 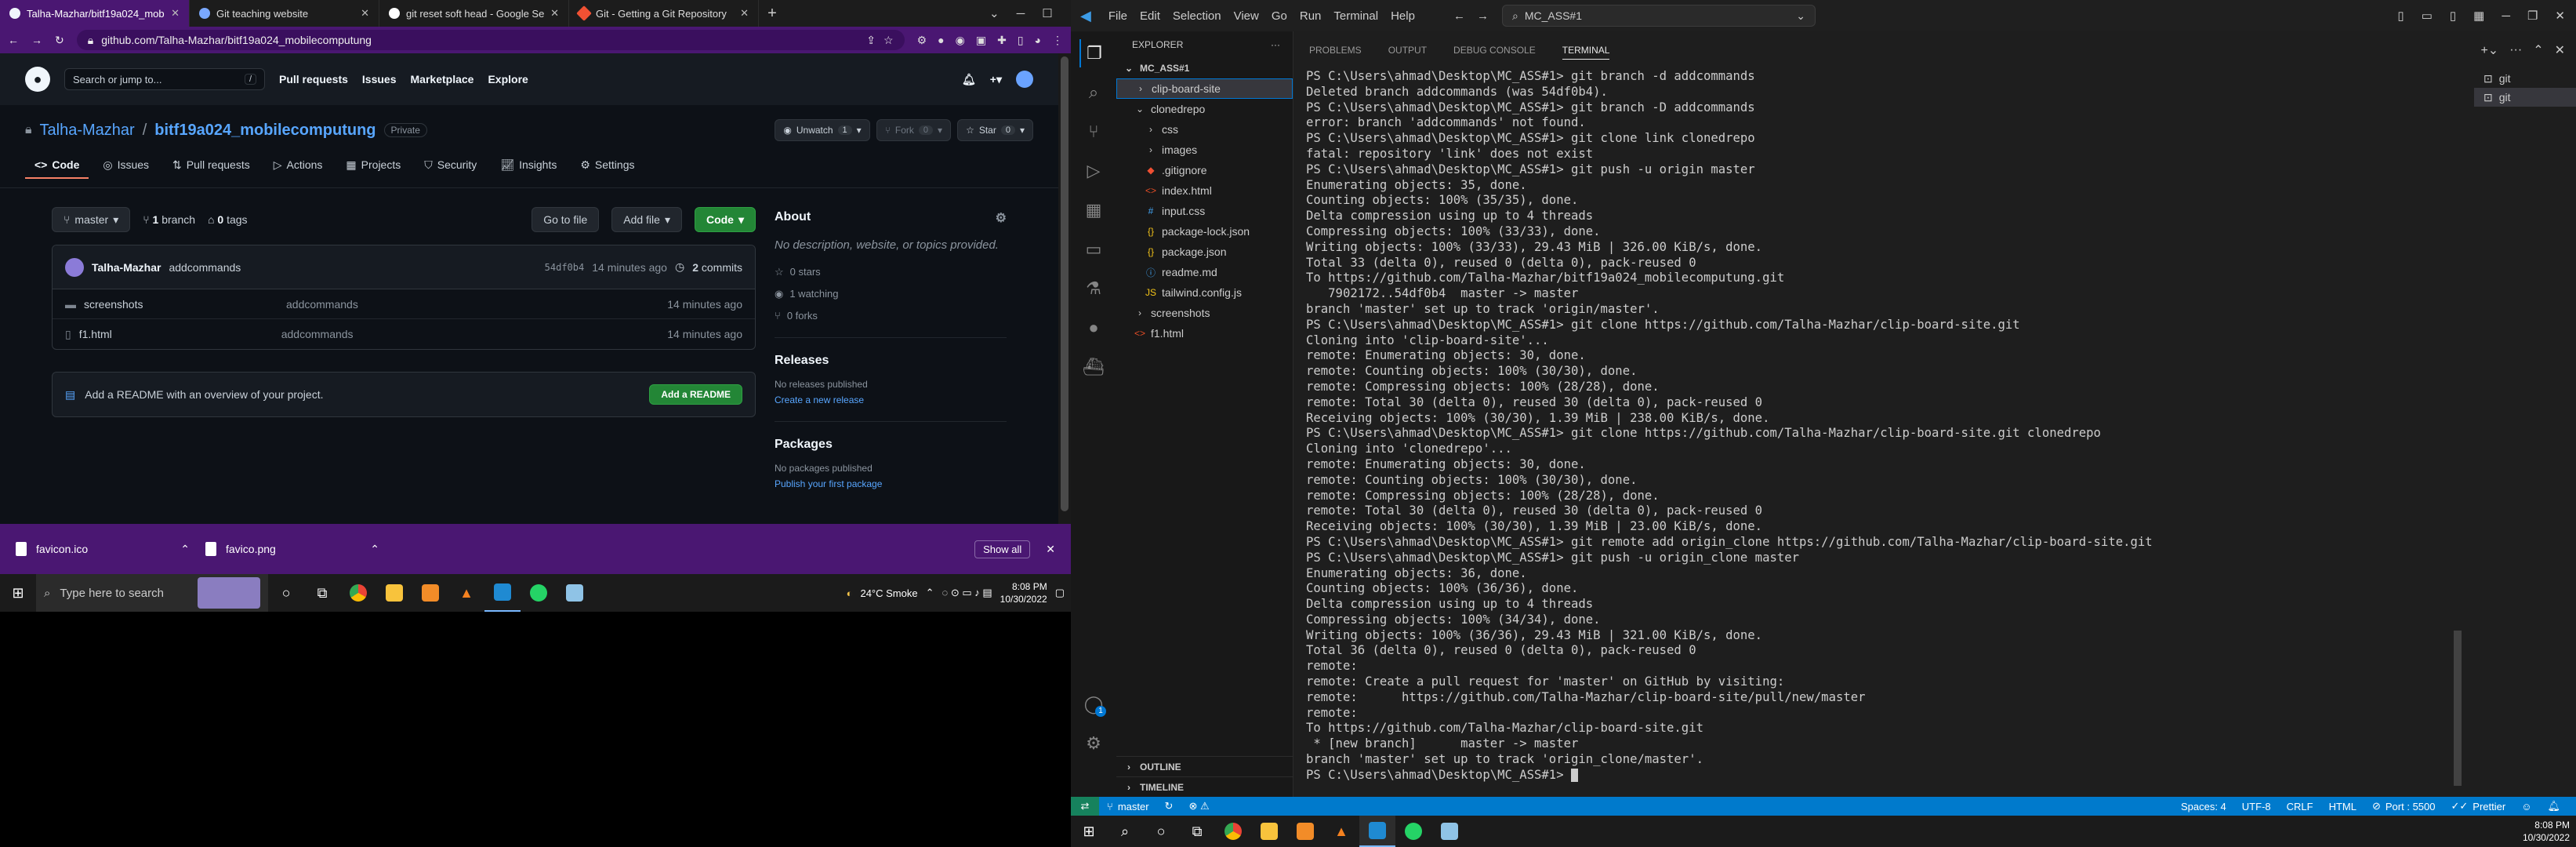 I want to click on github-icon: ●, so click(x=1094, y=328).